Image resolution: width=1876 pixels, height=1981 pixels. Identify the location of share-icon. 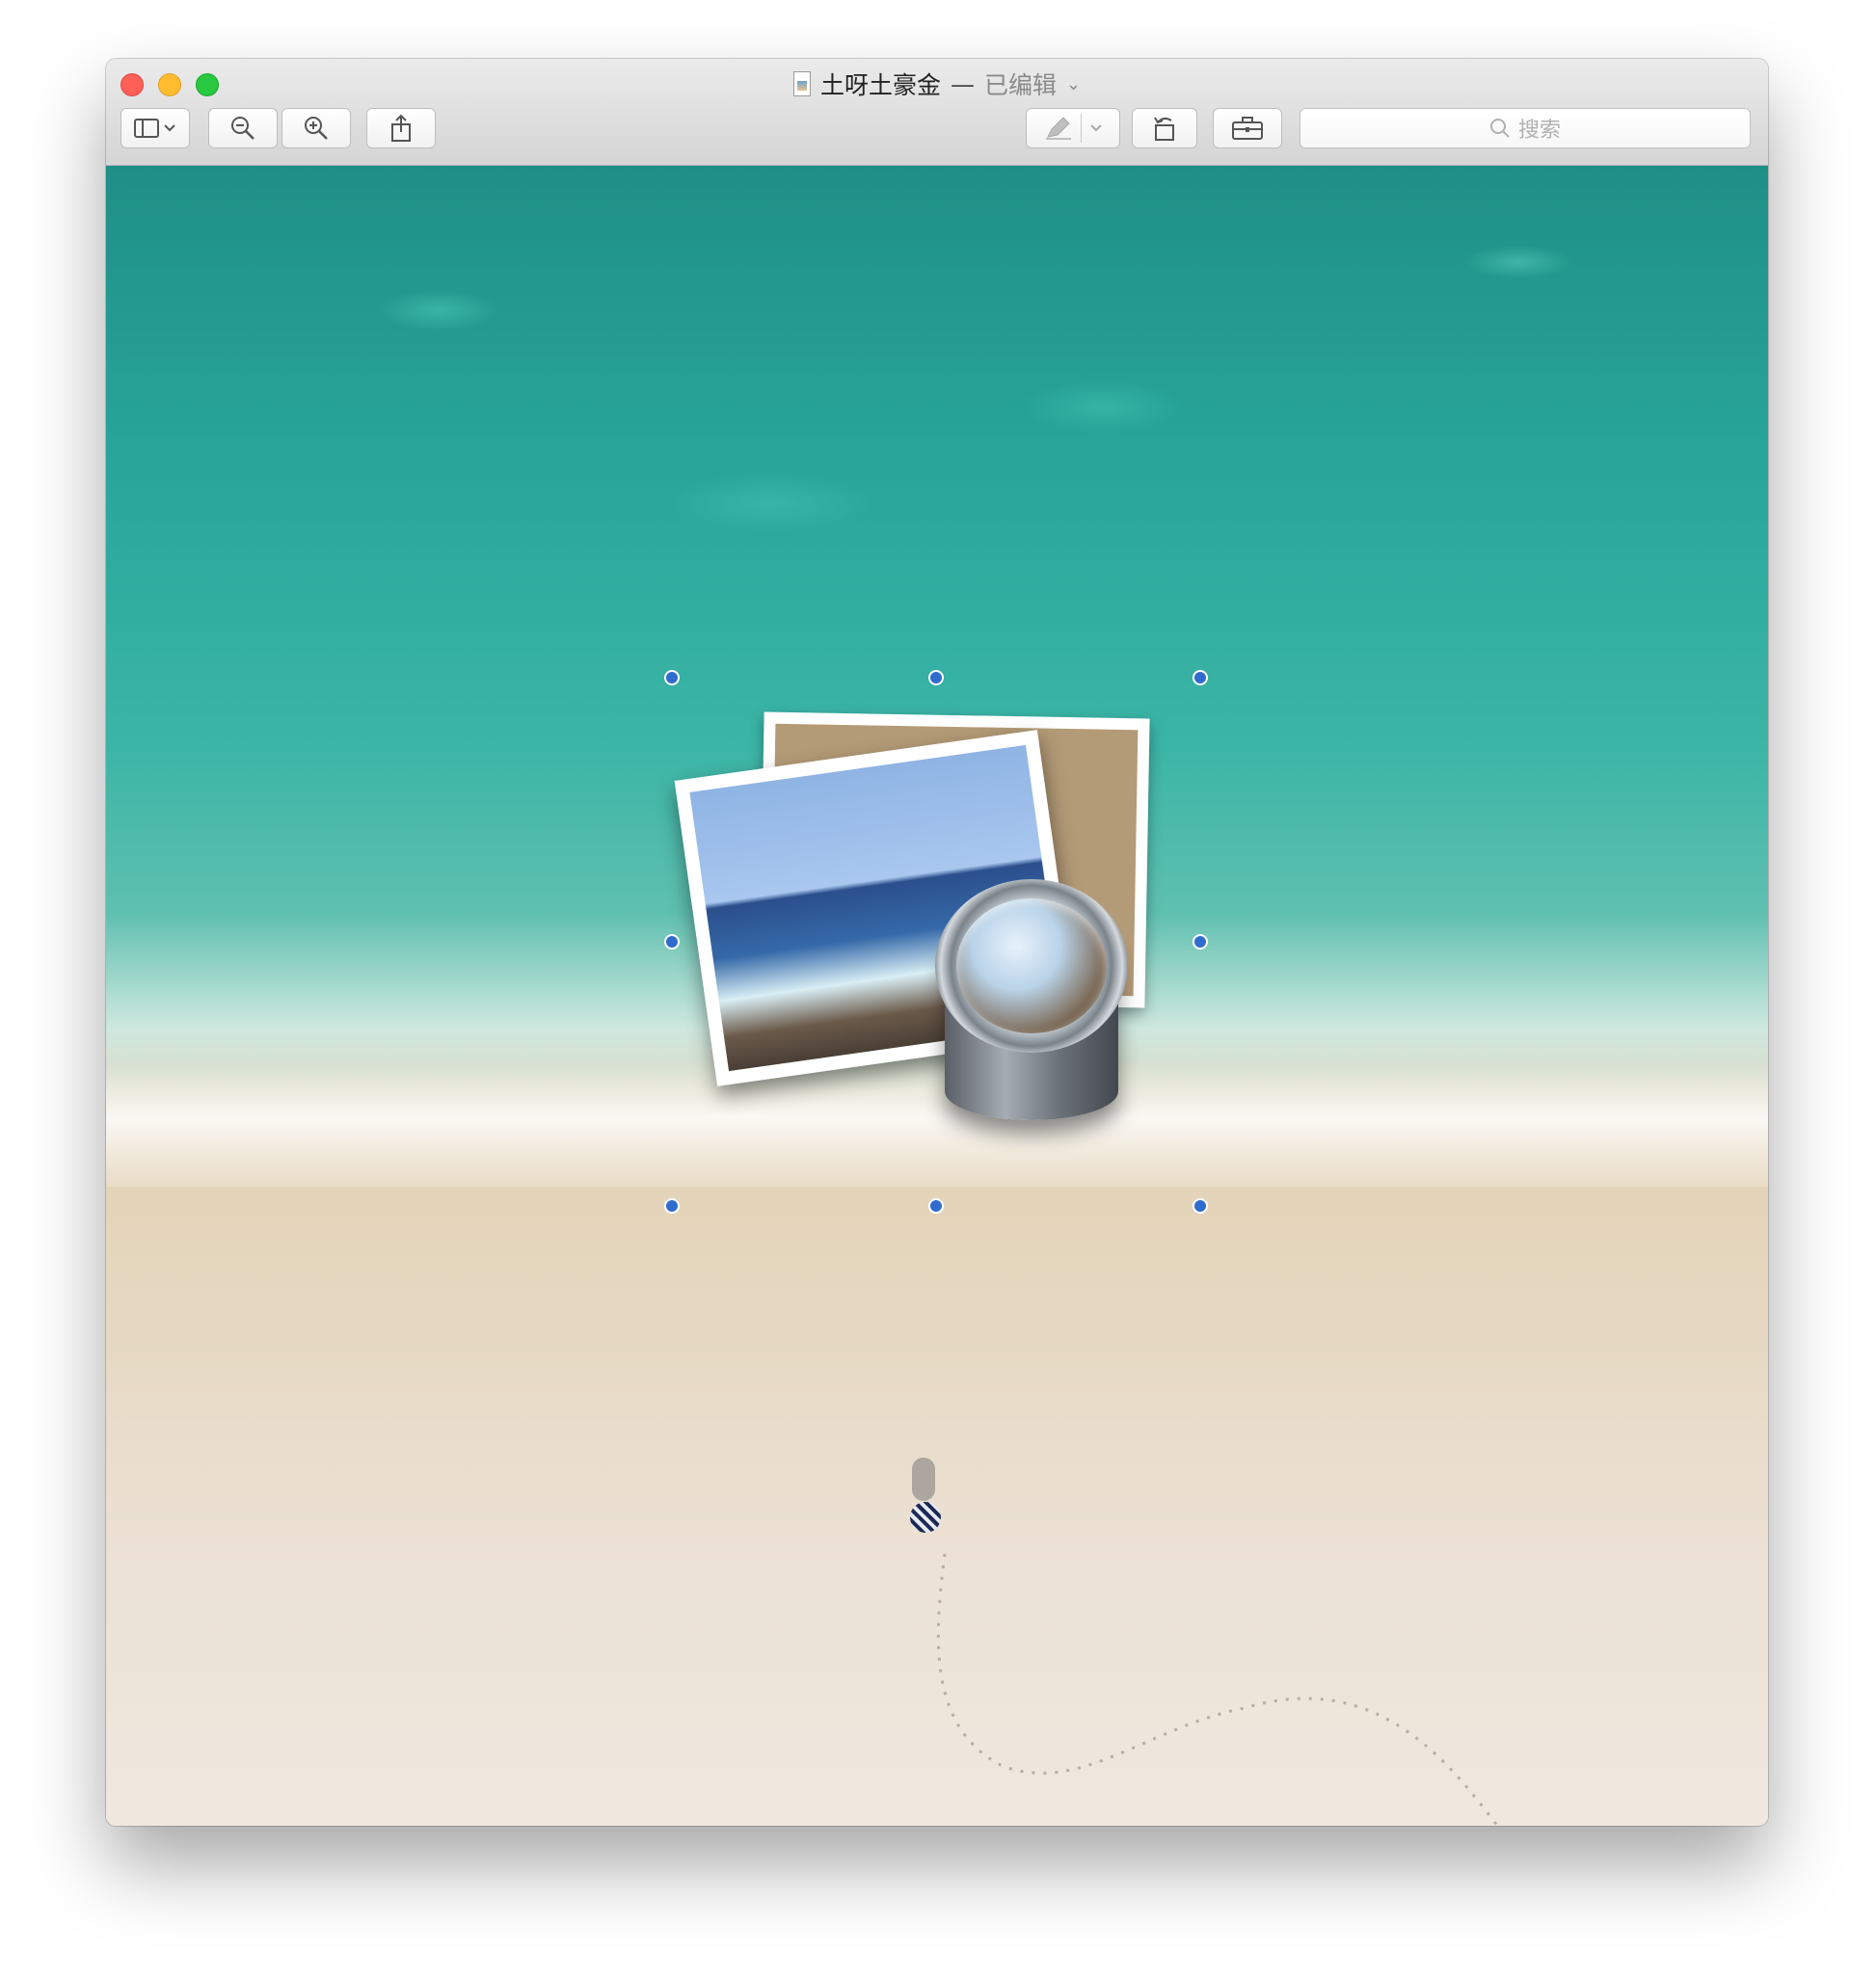
(401, 128).